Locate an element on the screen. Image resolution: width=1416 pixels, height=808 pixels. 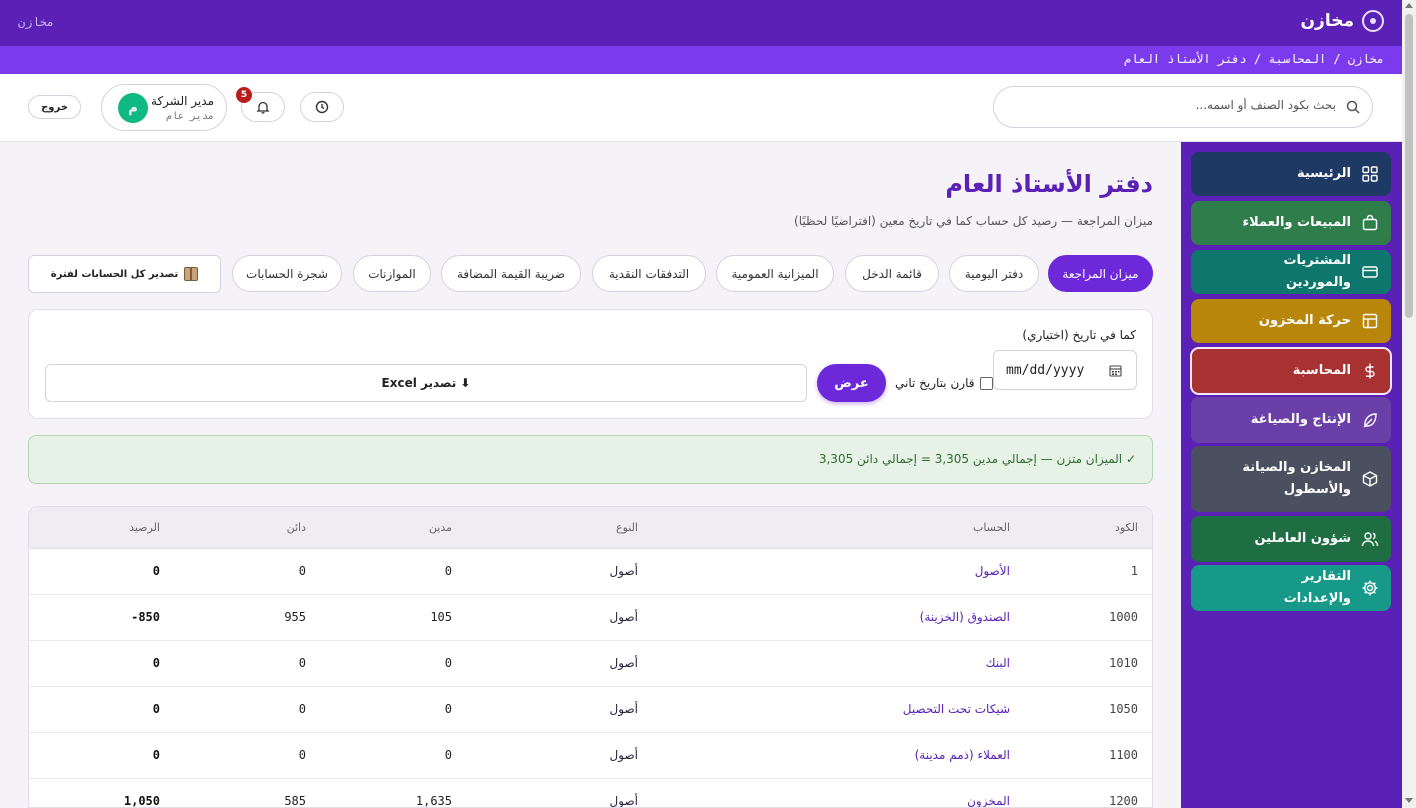
header-account: الحساب is located at coordinates (991, 527).